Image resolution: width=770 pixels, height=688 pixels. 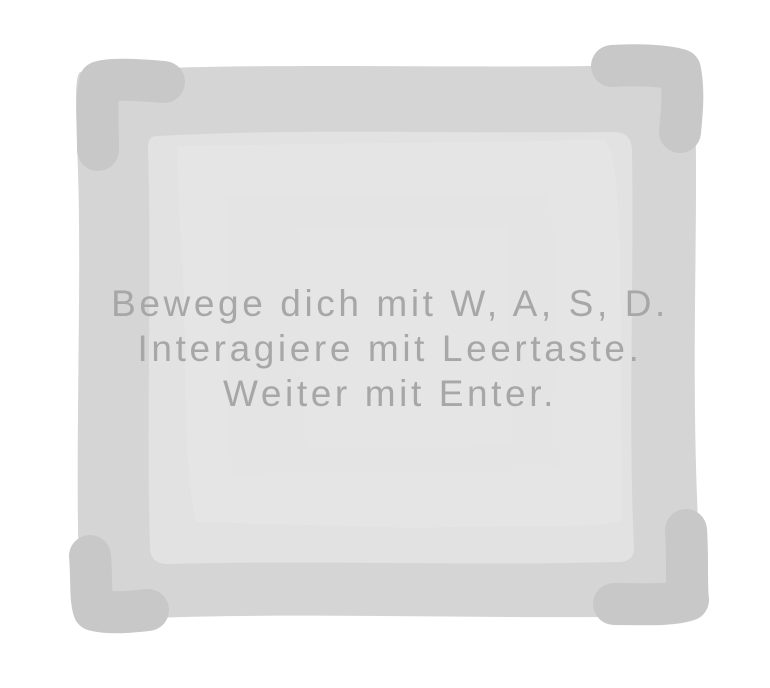 I want to click on instruction-line-move: Bewege dich mit W, A, S, D., so click(x=390, y=303).